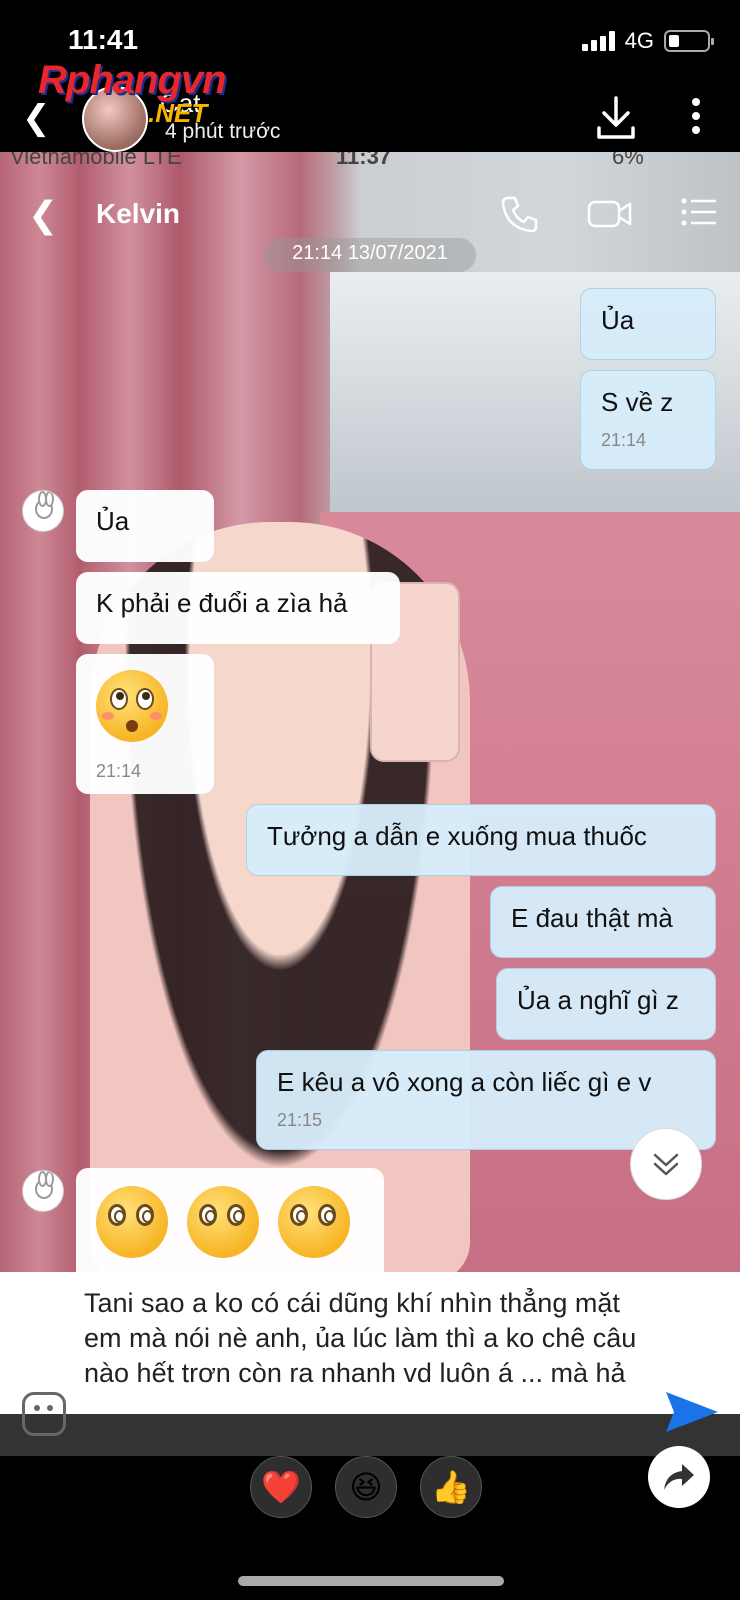 The width and height of the screenshot is (740, 1600). What do you see at coordinates (628, 160) in the screenshot?
I see `inner-battery: 6%` at bounding box center [628, 160].